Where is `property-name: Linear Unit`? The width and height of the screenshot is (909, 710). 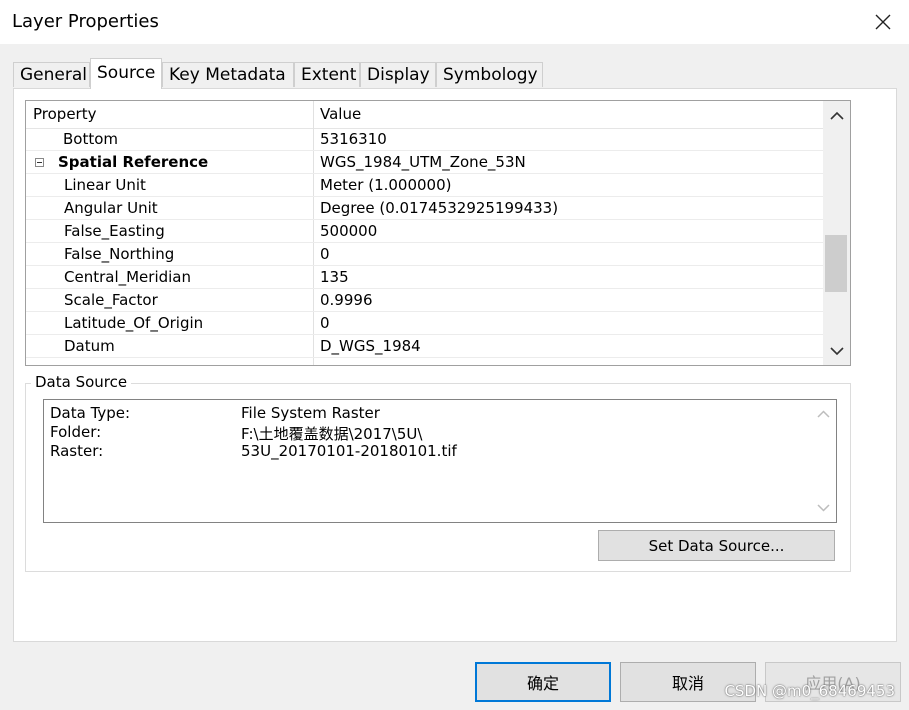
property-name: Linear Unit is located at coordinates (105, 185).